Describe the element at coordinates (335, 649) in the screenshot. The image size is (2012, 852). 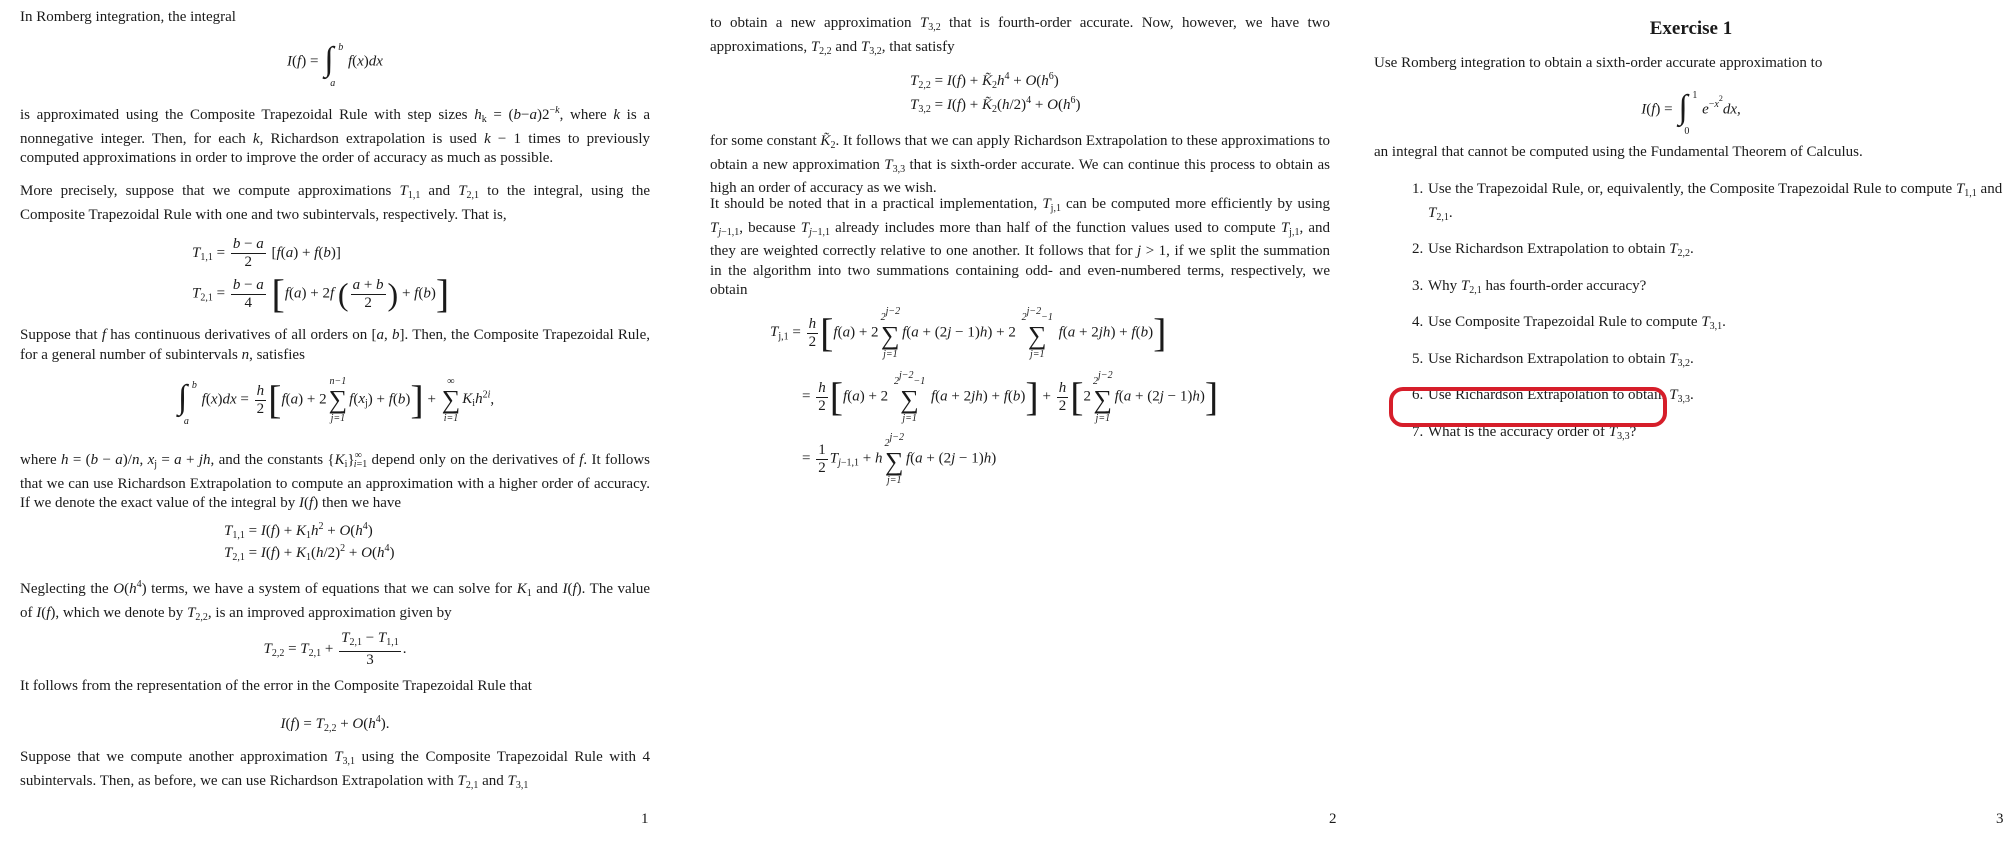
I see `equation-t22: T2,2 = T2,1 + T2,1 − T1,1 3.` at that location.